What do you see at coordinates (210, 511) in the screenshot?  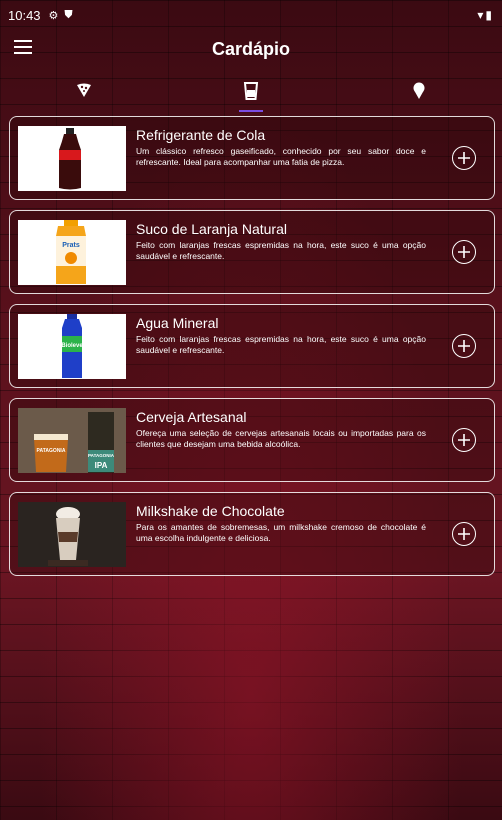 I see `item-name: Milkshake de Chocolate` at bounding box center [210, 511].